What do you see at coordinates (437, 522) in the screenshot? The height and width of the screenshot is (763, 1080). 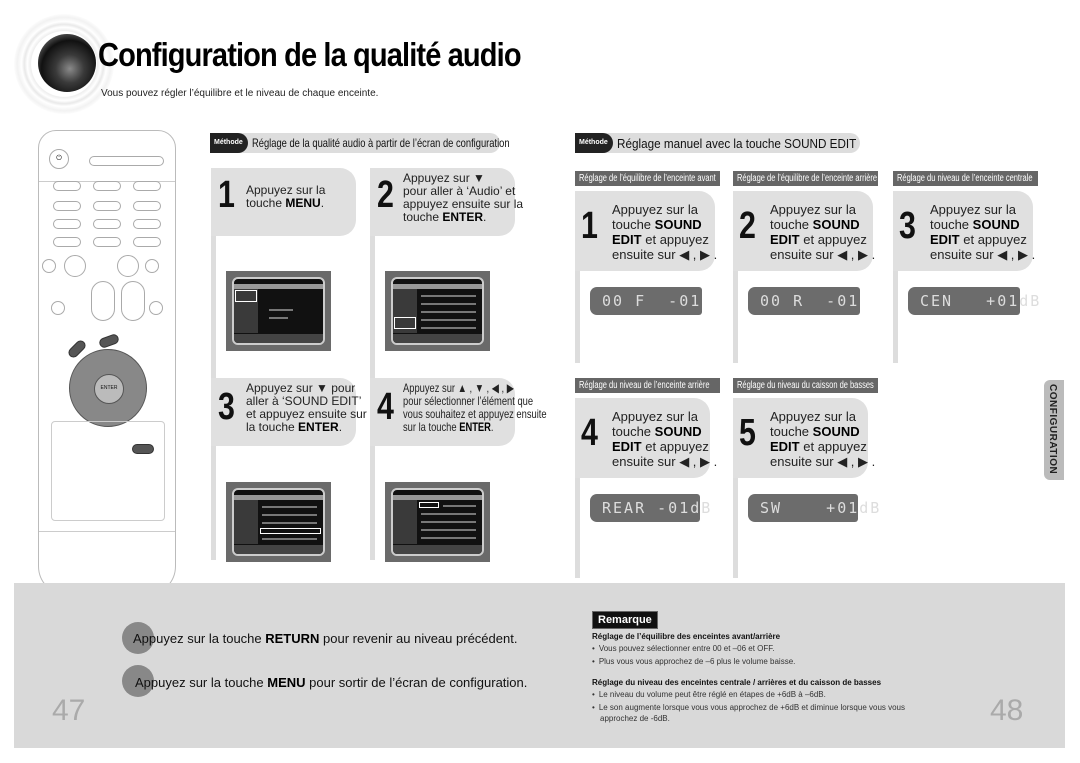 I see `setup-screen-step4` at bounding box center [437, 522].